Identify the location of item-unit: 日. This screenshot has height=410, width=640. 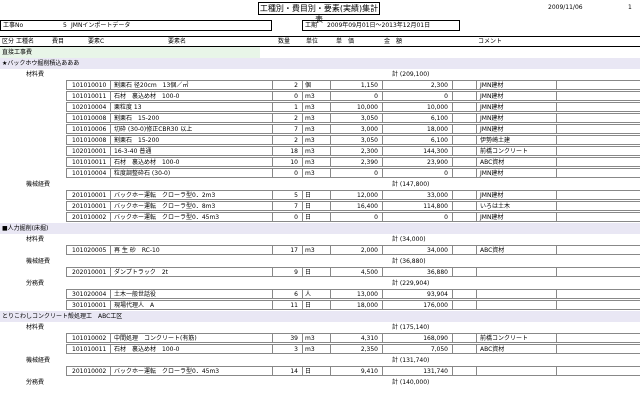
(308, 272).